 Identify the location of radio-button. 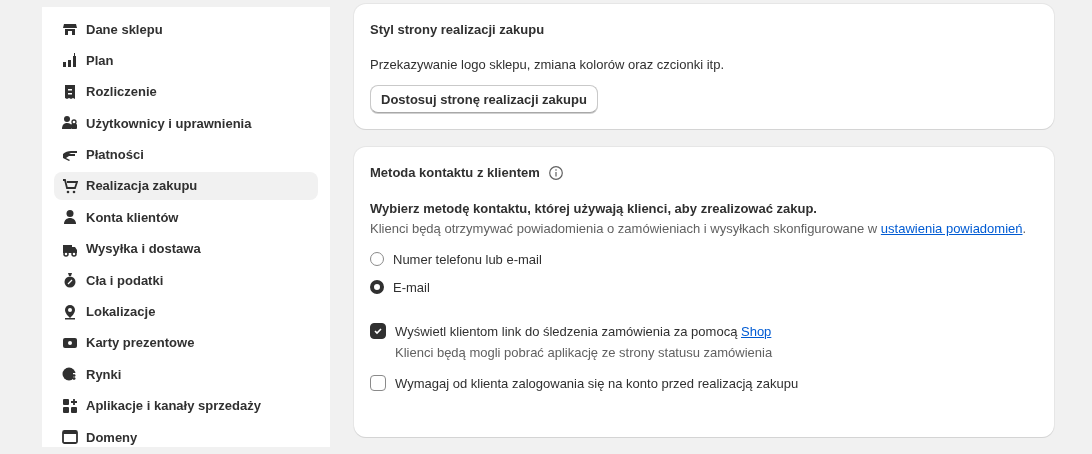
(377, 287).